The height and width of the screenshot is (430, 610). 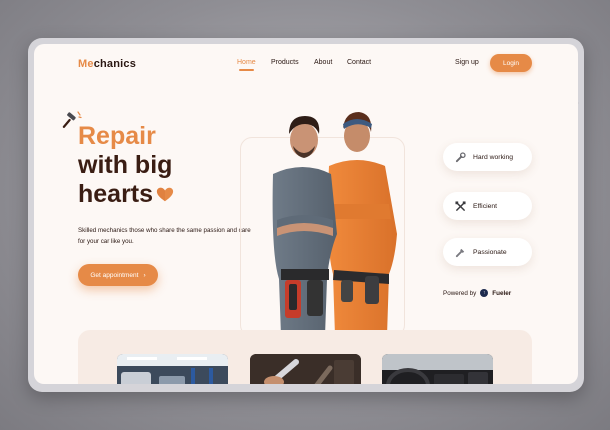 I want to click on dashboard-thumbnail, so click(x=437, y=369).